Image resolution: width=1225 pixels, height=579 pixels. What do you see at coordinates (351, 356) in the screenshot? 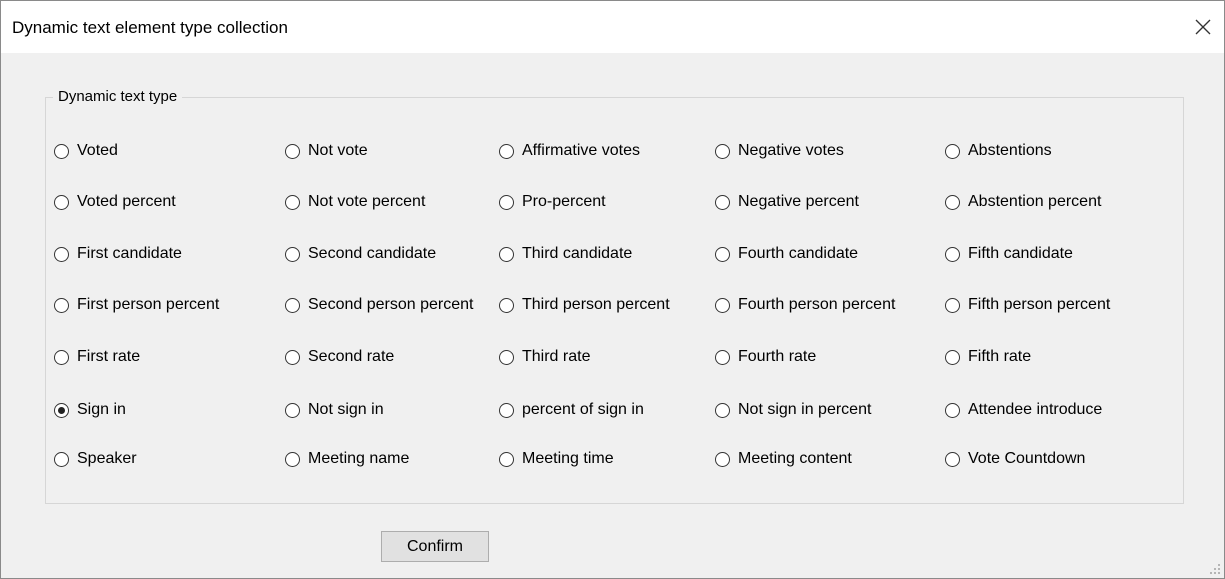
I see `radio-label: Second rate` at bounding box center [351, 356].